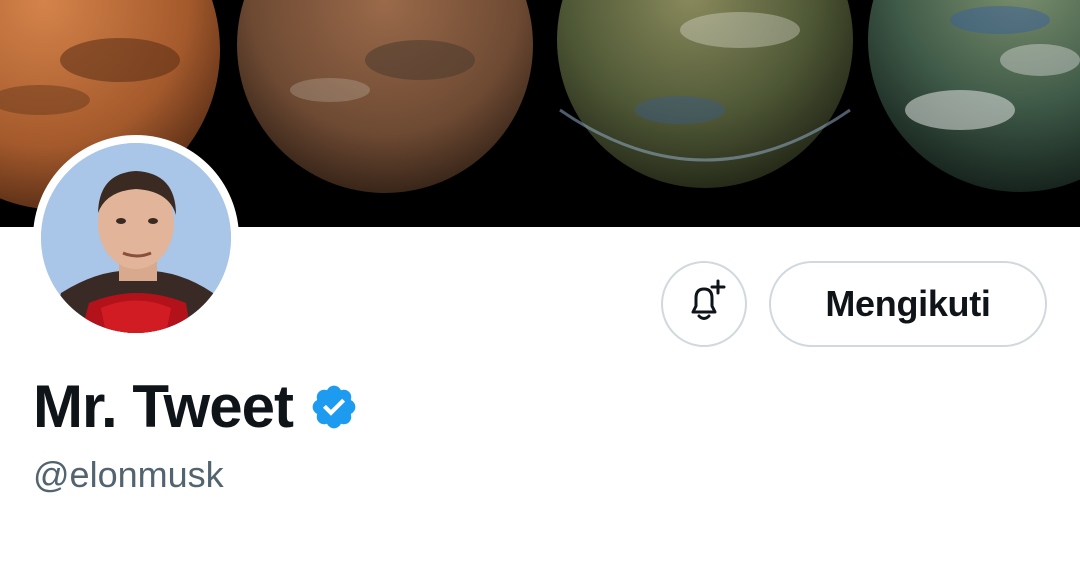 This screenshot has width=1080, height=569. I want to click on following-button: Mengikuti, so click(908, 304).